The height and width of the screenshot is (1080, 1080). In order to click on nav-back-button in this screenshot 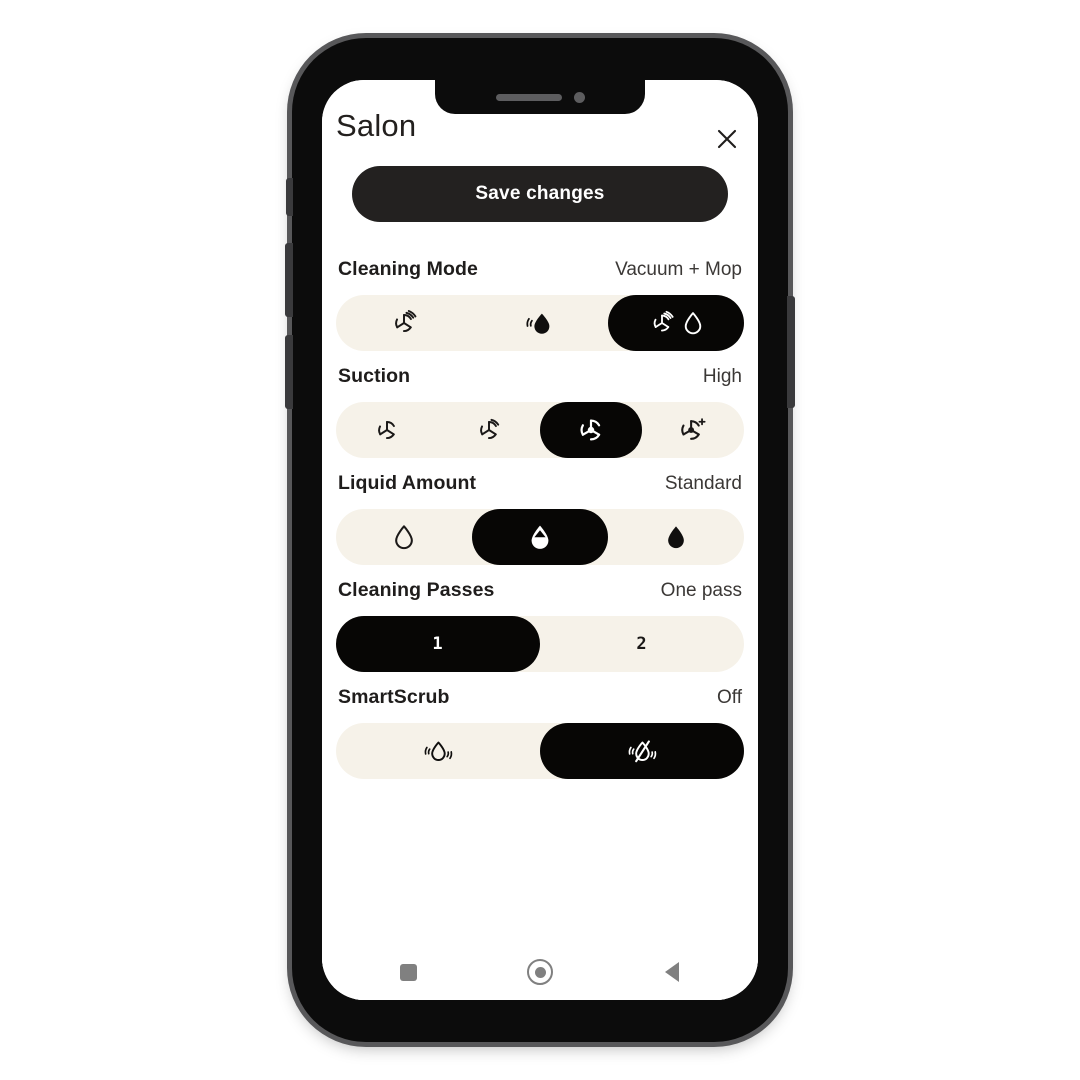, I will do `click(672, 972)`.